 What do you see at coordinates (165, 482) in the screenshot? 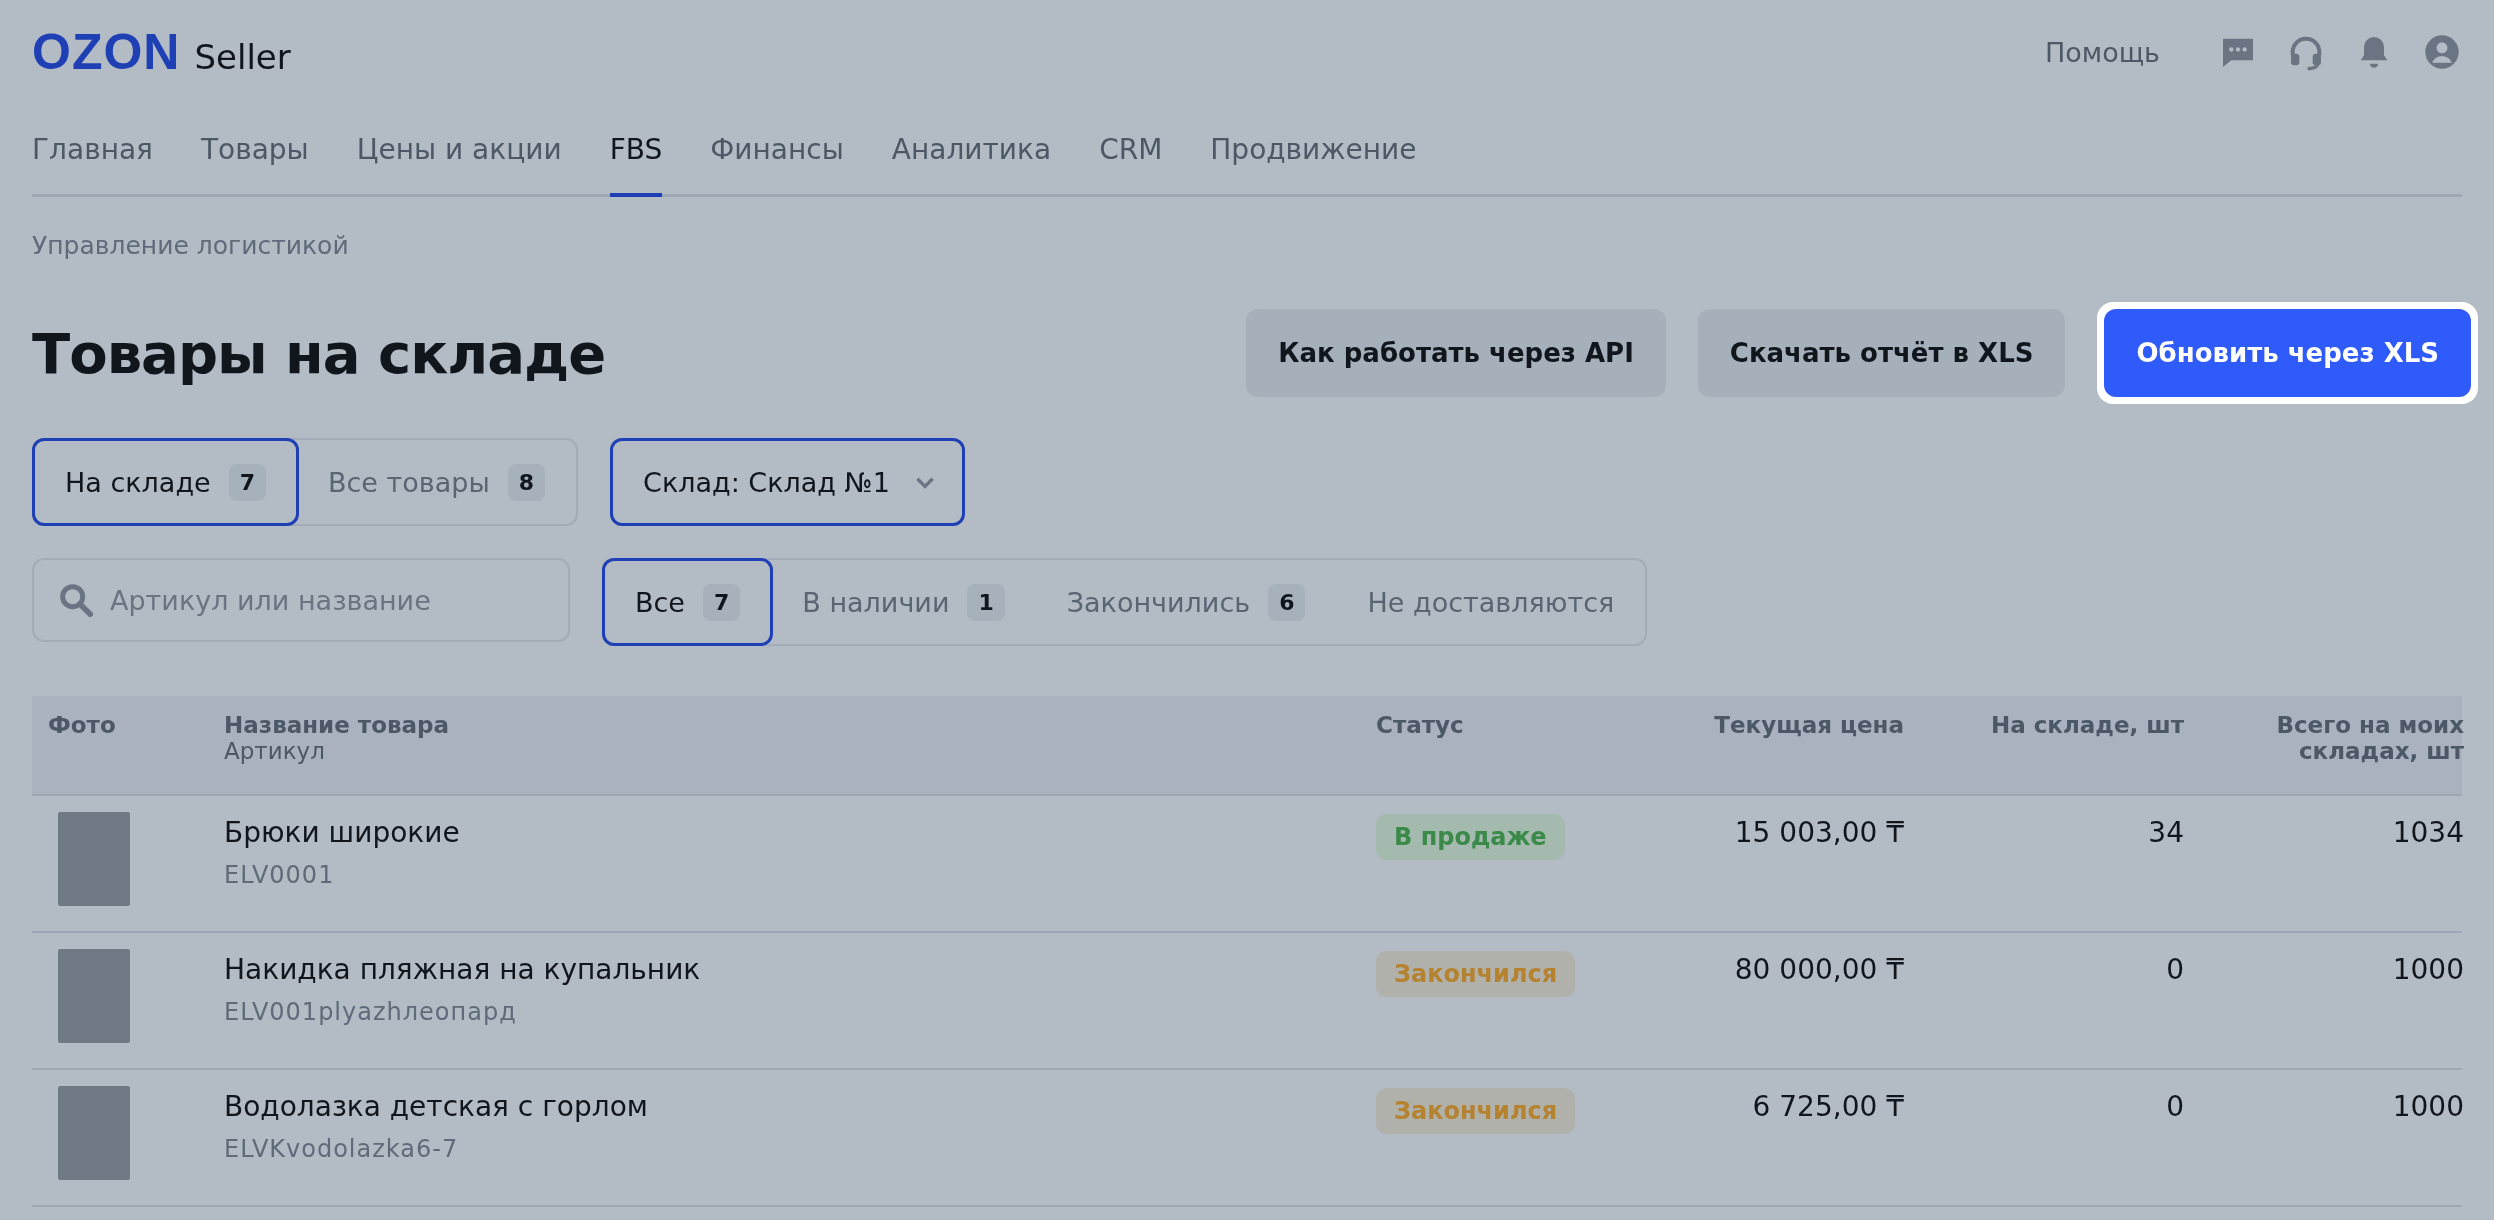
I see `filter-tab: На складе 7` at bounding box center [165, 482].